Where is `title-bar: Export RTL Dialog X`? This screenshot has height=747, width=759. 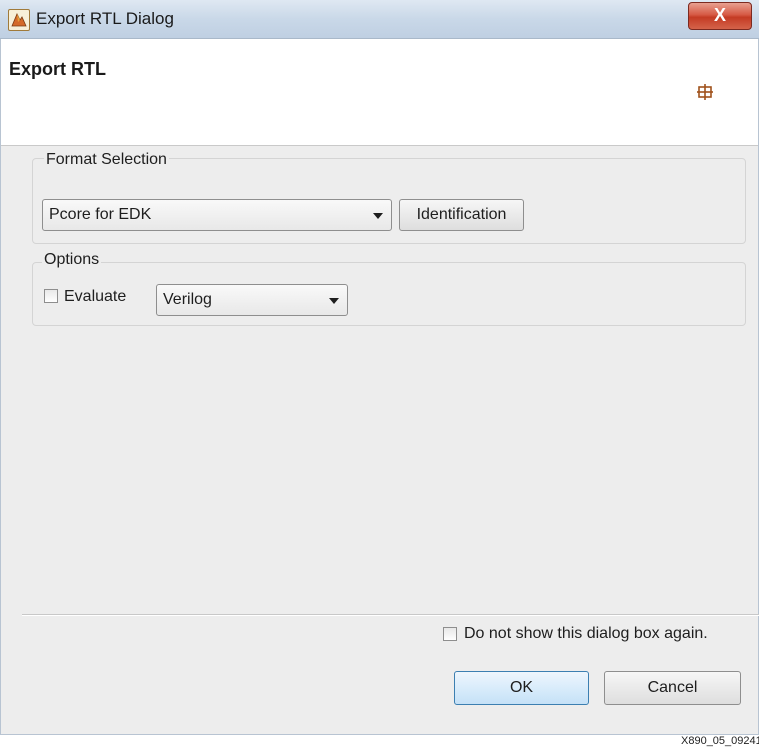
title-bar: Export RTL Dialog X is located at coordinates (379, 19).